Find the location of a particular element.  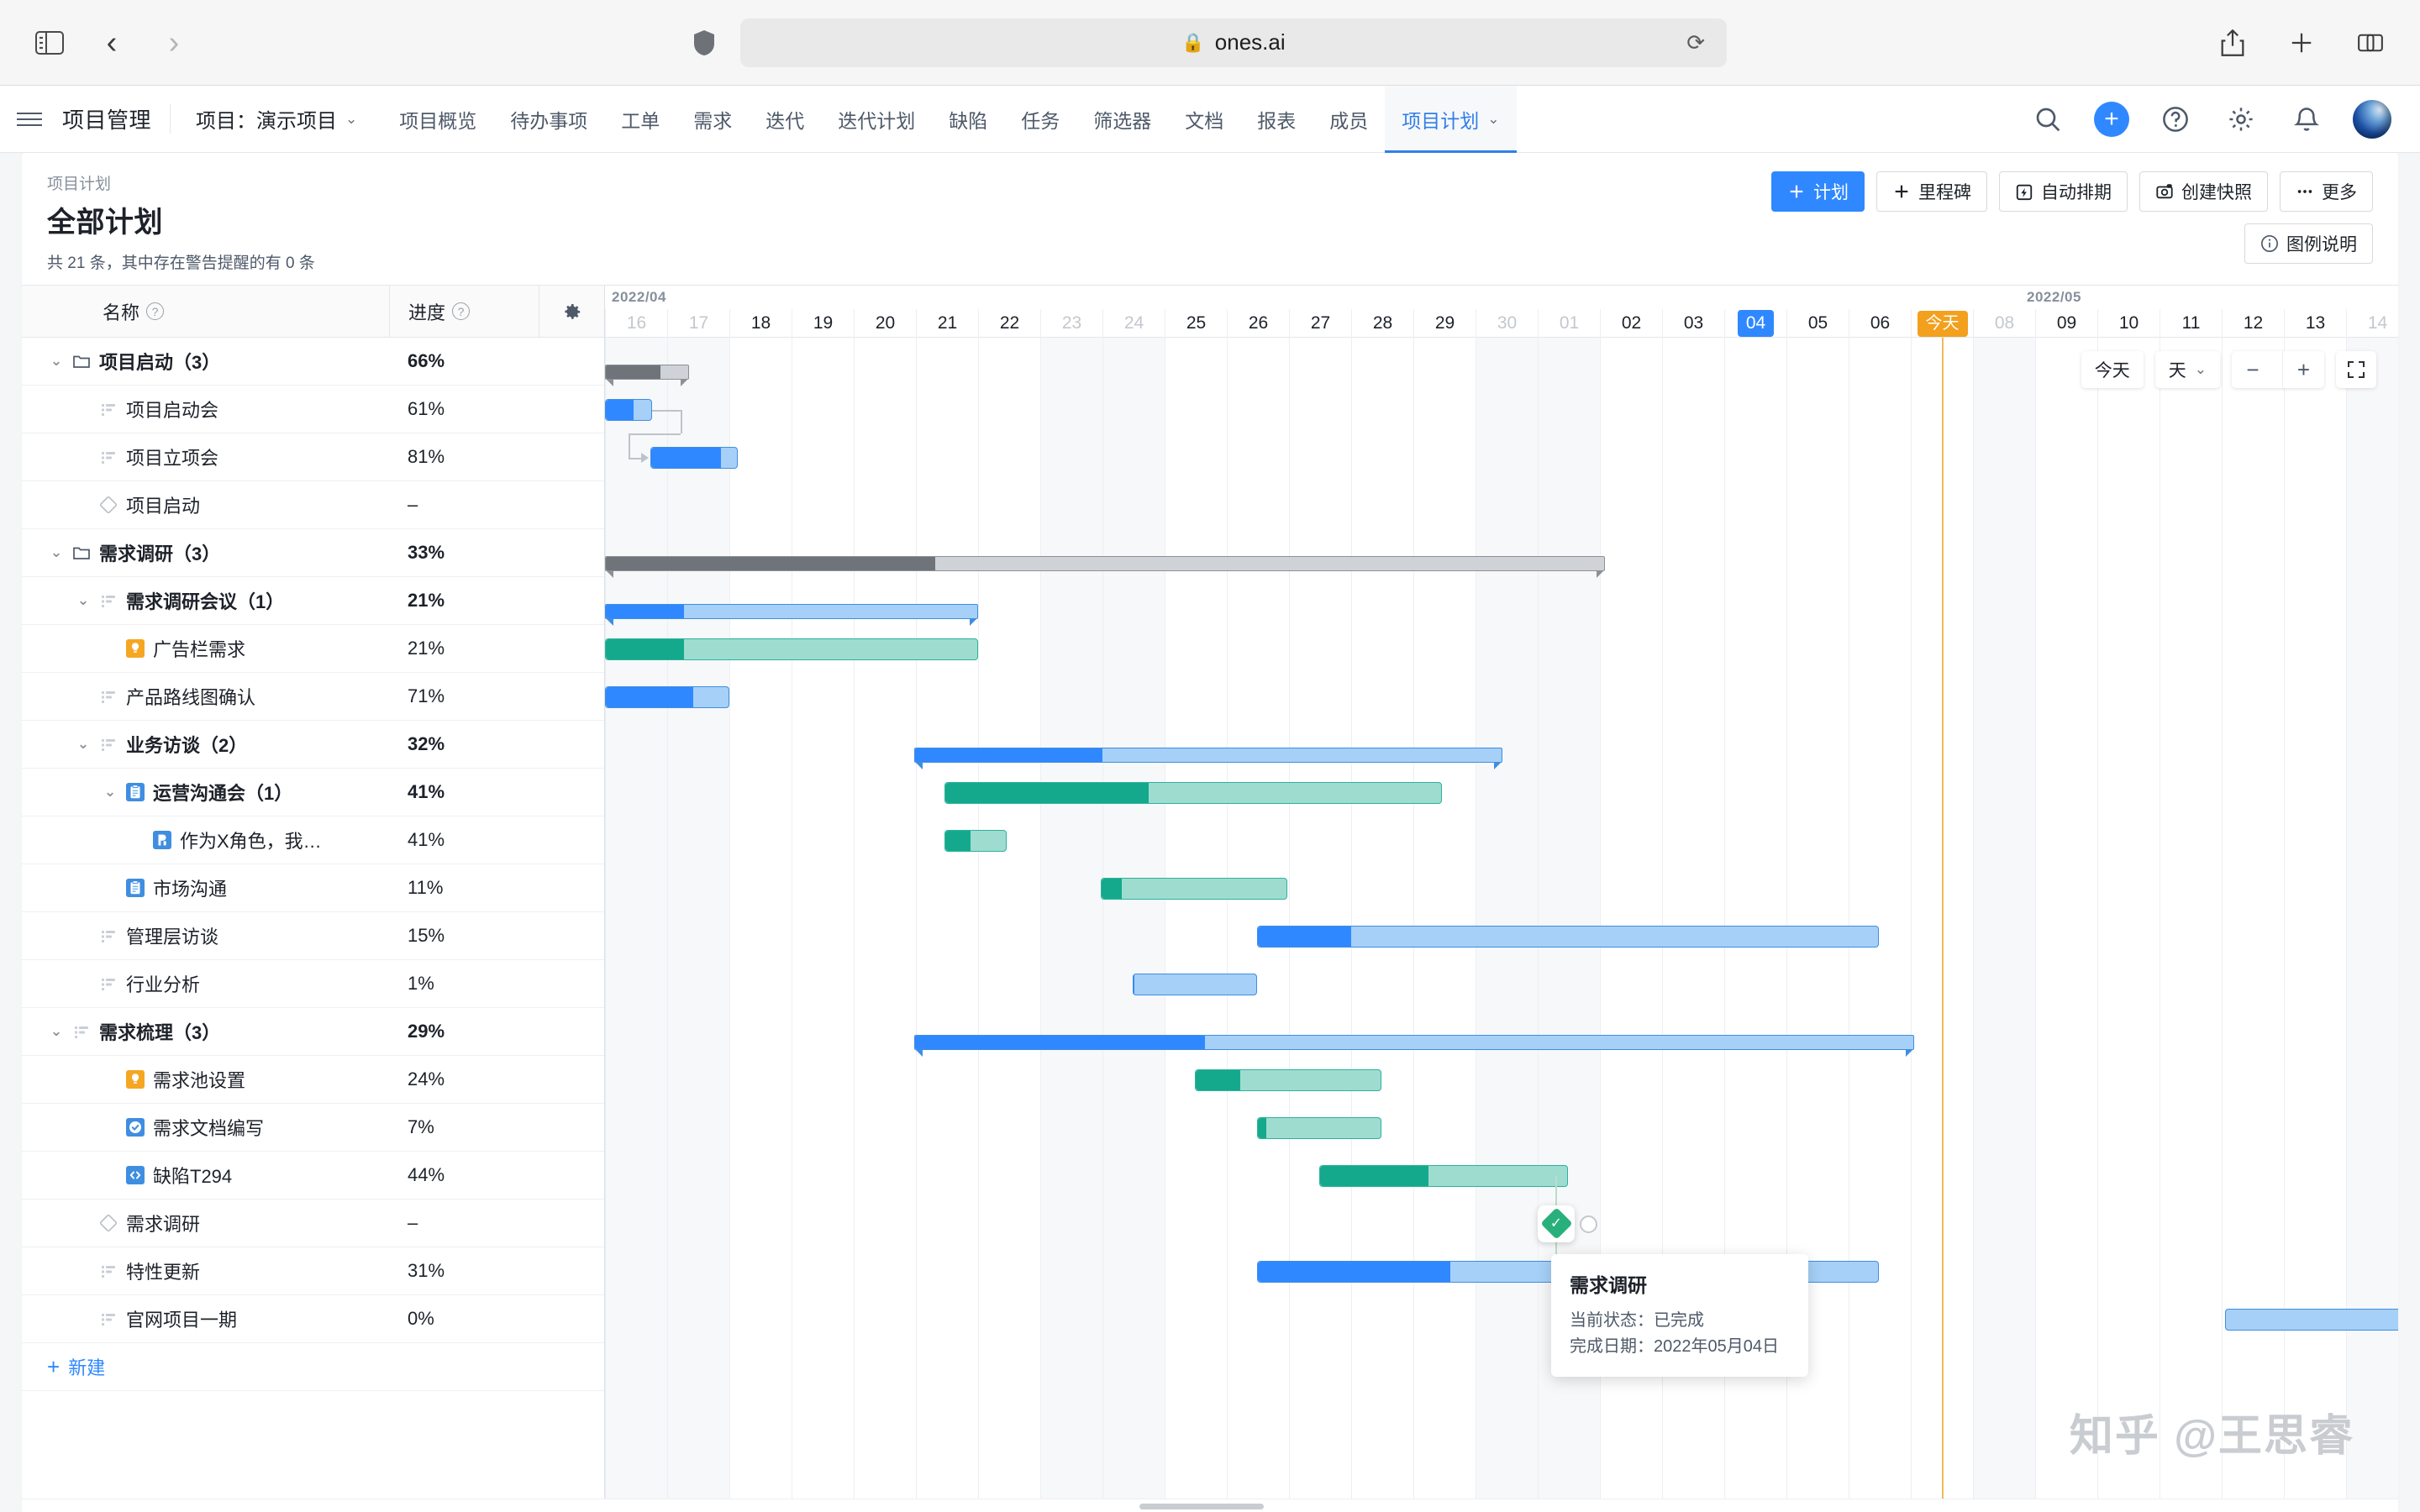

day-cell: 05 is located at coordinates (1817, 323).